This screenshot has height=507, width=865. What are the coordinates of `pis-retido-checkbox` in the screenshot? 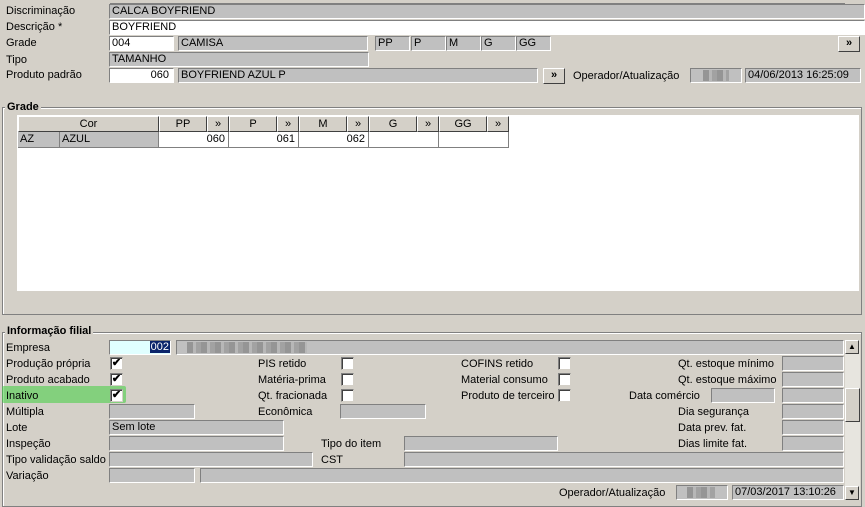 It's located at (347, 363).